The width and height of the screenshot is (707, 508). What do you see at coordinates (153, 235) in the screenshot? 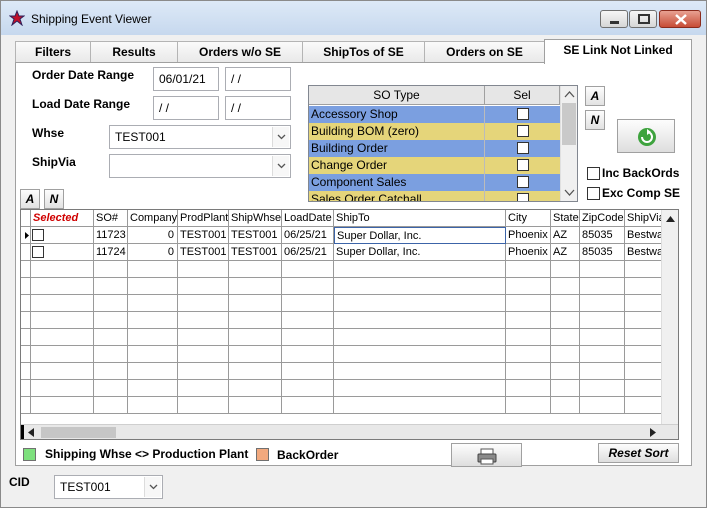
I see `grid-cell: 0` at bounding box center [153, 235].